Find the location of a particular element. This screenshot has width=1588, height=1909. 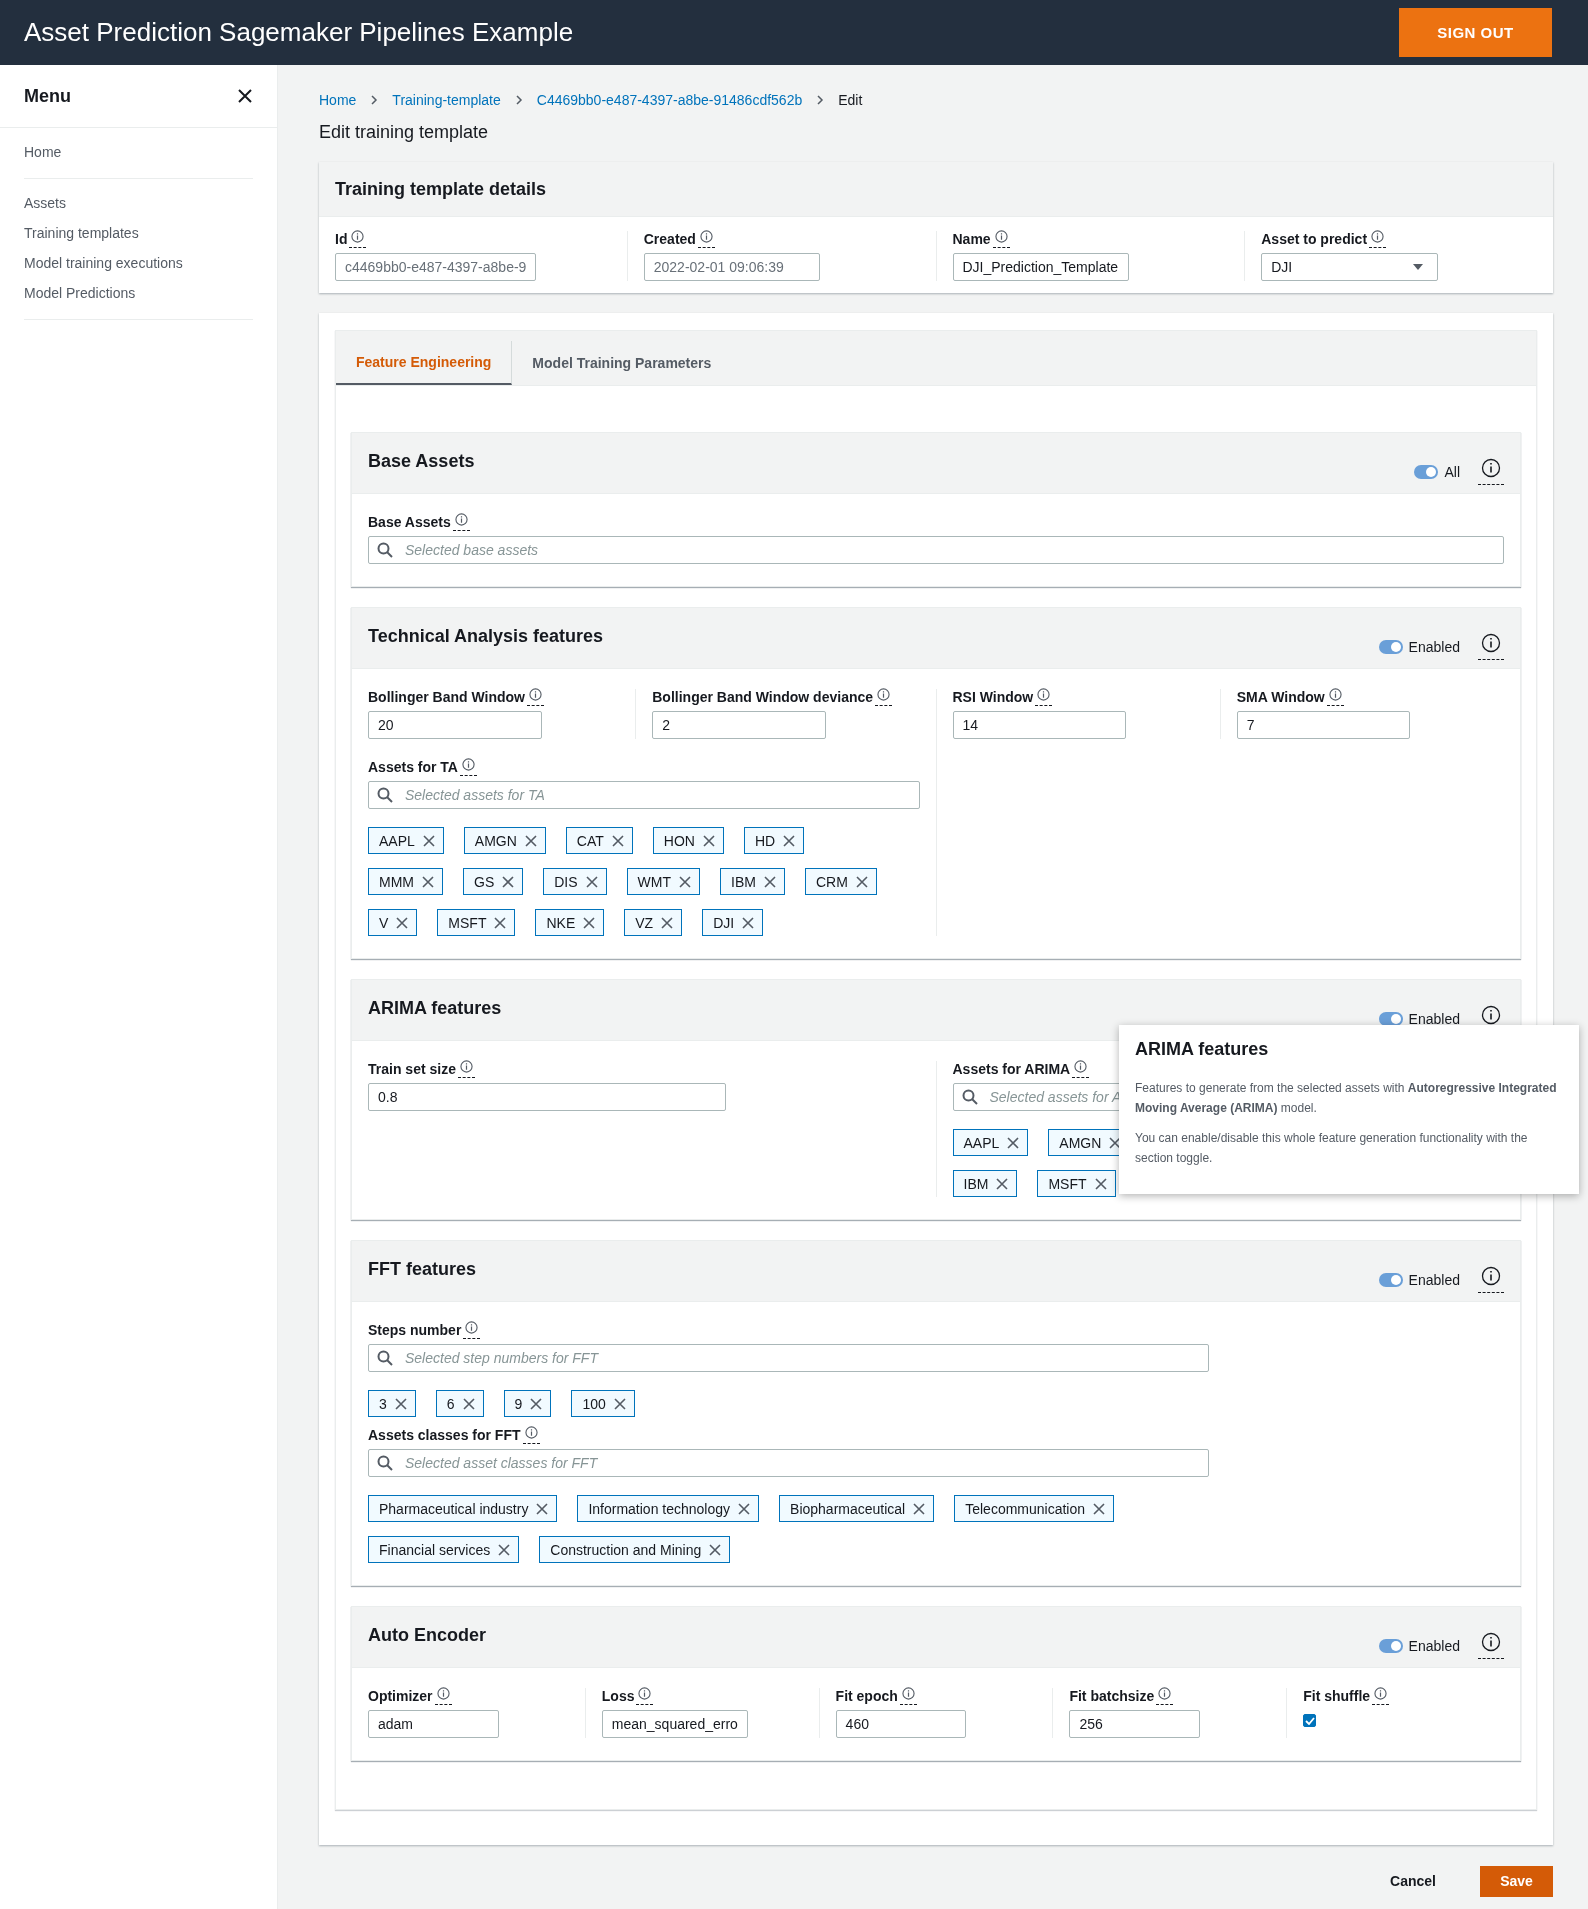

field-label: Asset to predict is located at coordinates (1314, 239).